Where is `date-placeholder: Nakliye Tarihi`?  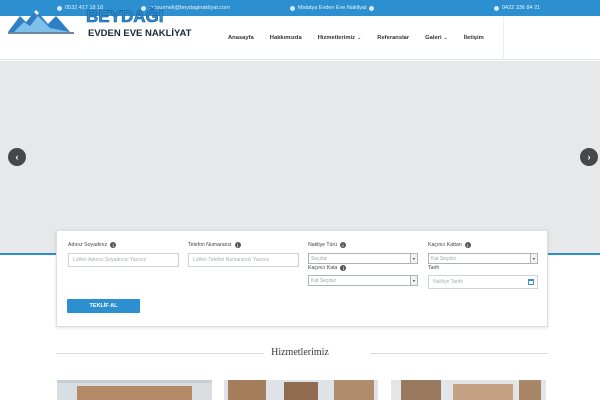 date-placeholder: Nakliye Tarihi is located at coordinates (448, 282).